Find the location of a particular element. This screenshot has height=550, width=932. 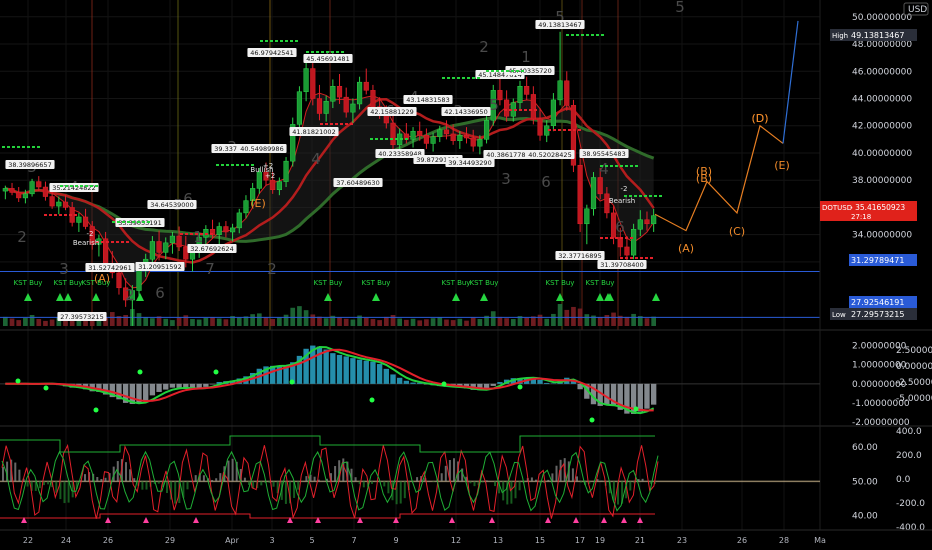

wave-label: (E) is located at coordinates (782, 165).